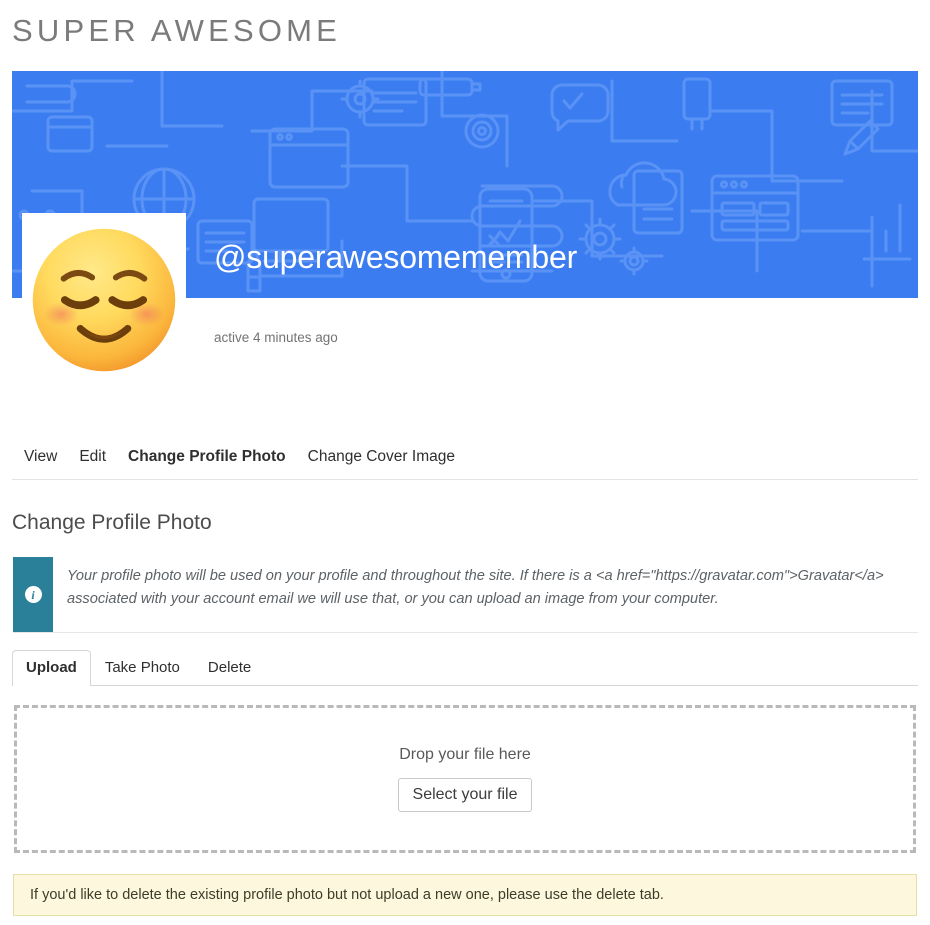 Image resolution: width=930 pixels, height=925 pixels. I want to click on info-notice-accent-bar: i, so click(33, 594).